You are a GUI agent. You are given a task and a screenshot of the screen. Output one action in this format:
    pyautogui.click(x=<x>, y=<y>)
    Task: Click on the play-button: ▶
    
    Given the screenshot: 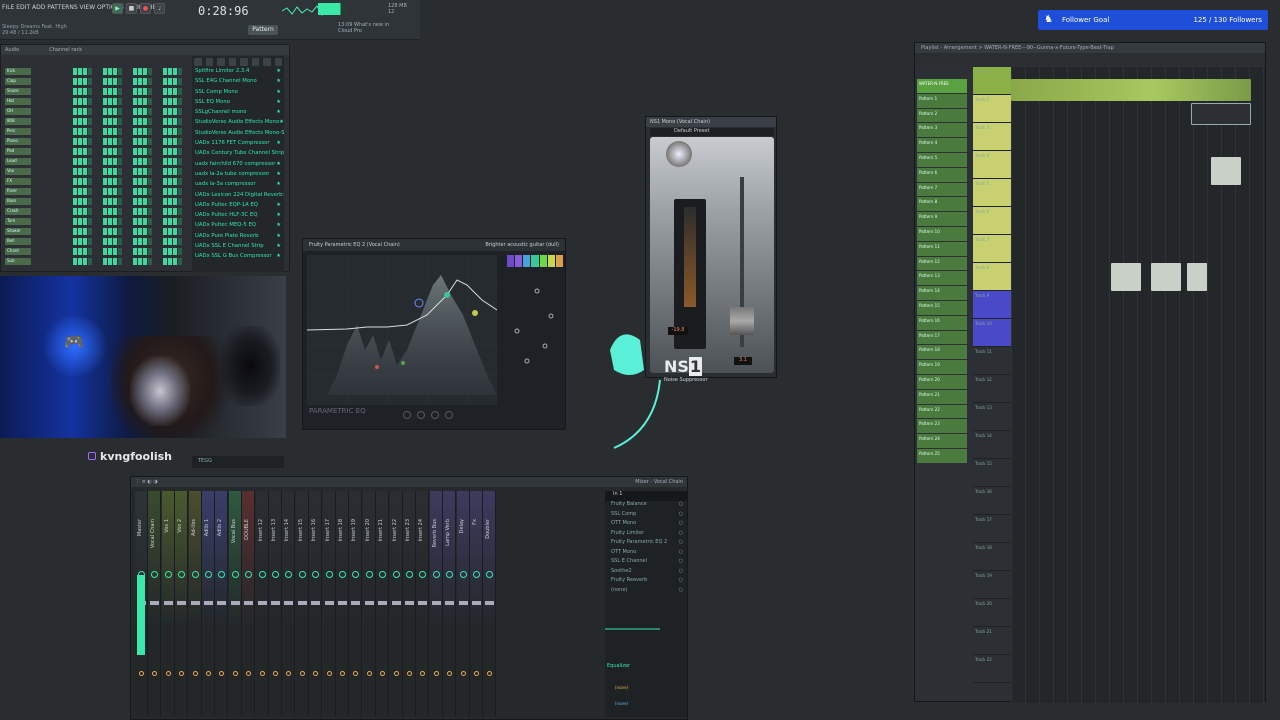 What is the action you would take?
    pyautogui.click(x=117, y=8)
    